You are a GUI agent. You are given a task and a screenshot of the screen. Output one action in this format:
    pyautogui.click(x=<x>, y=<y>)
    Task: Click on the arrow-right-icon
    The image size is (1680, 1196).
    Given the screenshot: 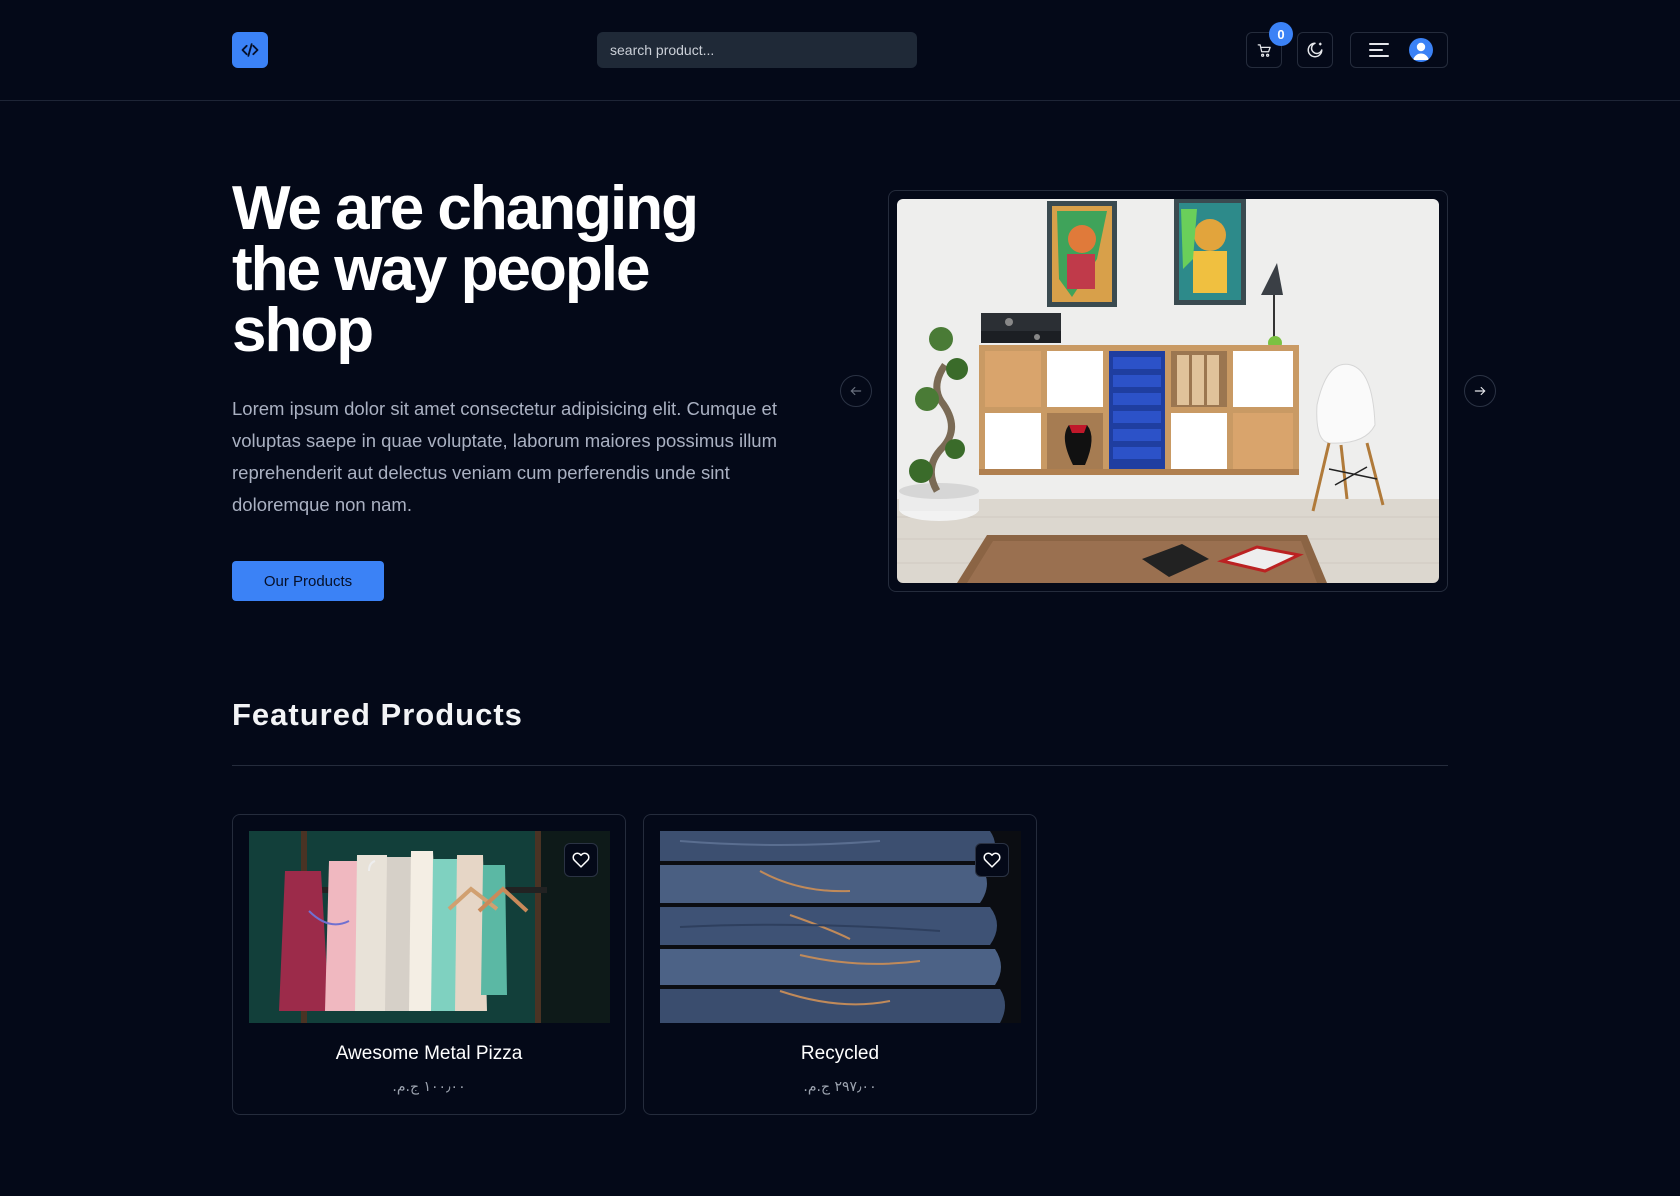 What is the action you would take?
    pyautogui.click(x=1480, y=391)
    